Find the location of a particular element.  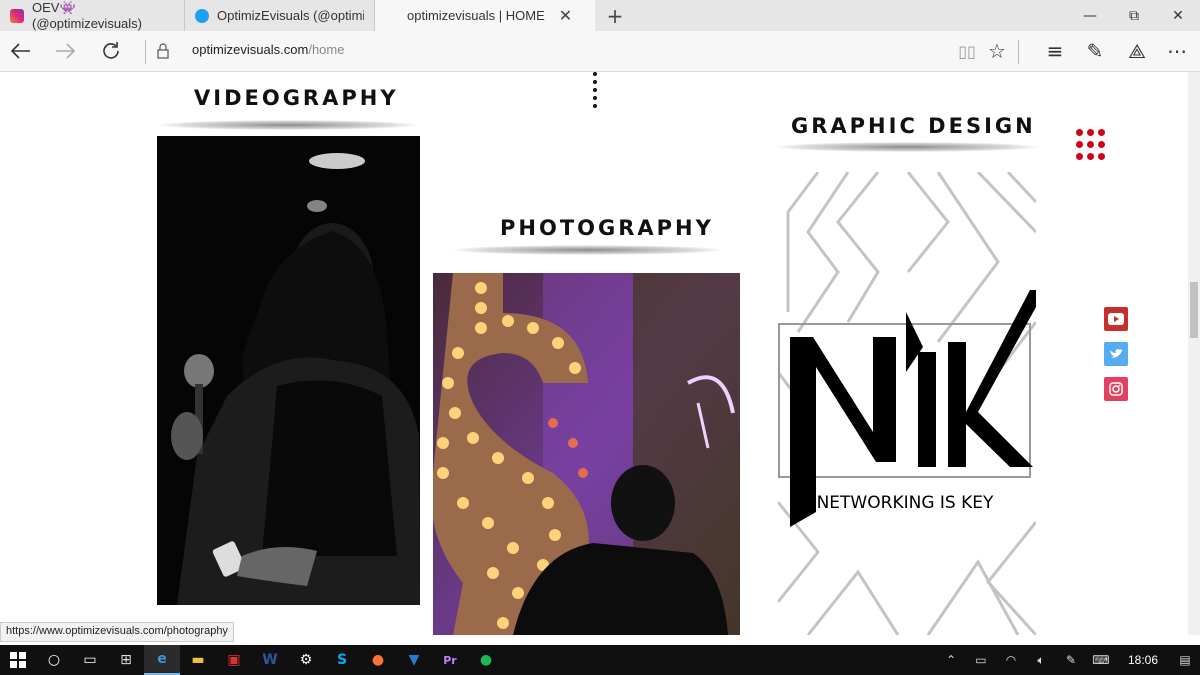

close-button: ✕ is located at coordinates (1178, 15).